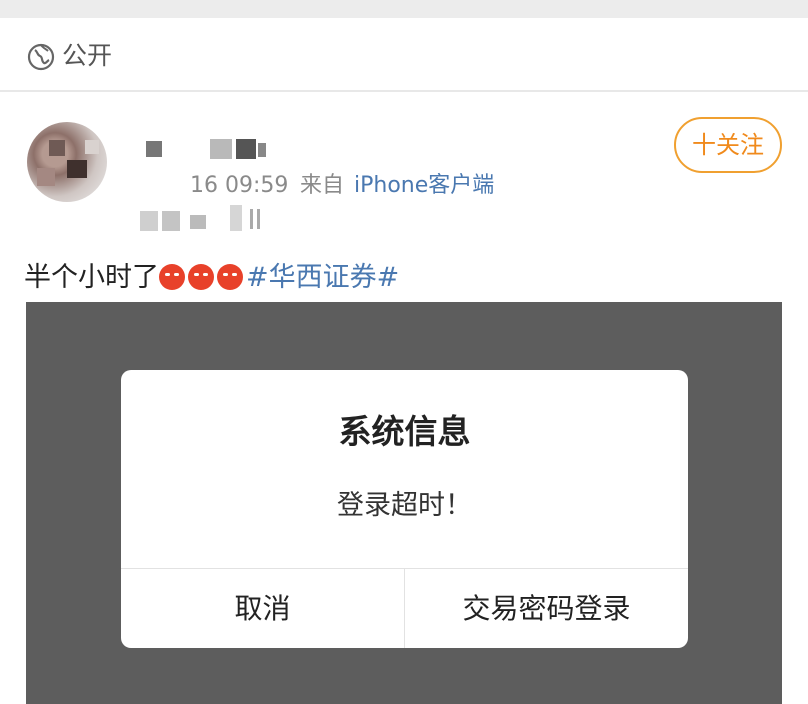 The image size is (808, 704). What do you see at coordinates (404, 54) in the screenshot?
I see `visibility-row: 公开` at bounding box center [404, 54].